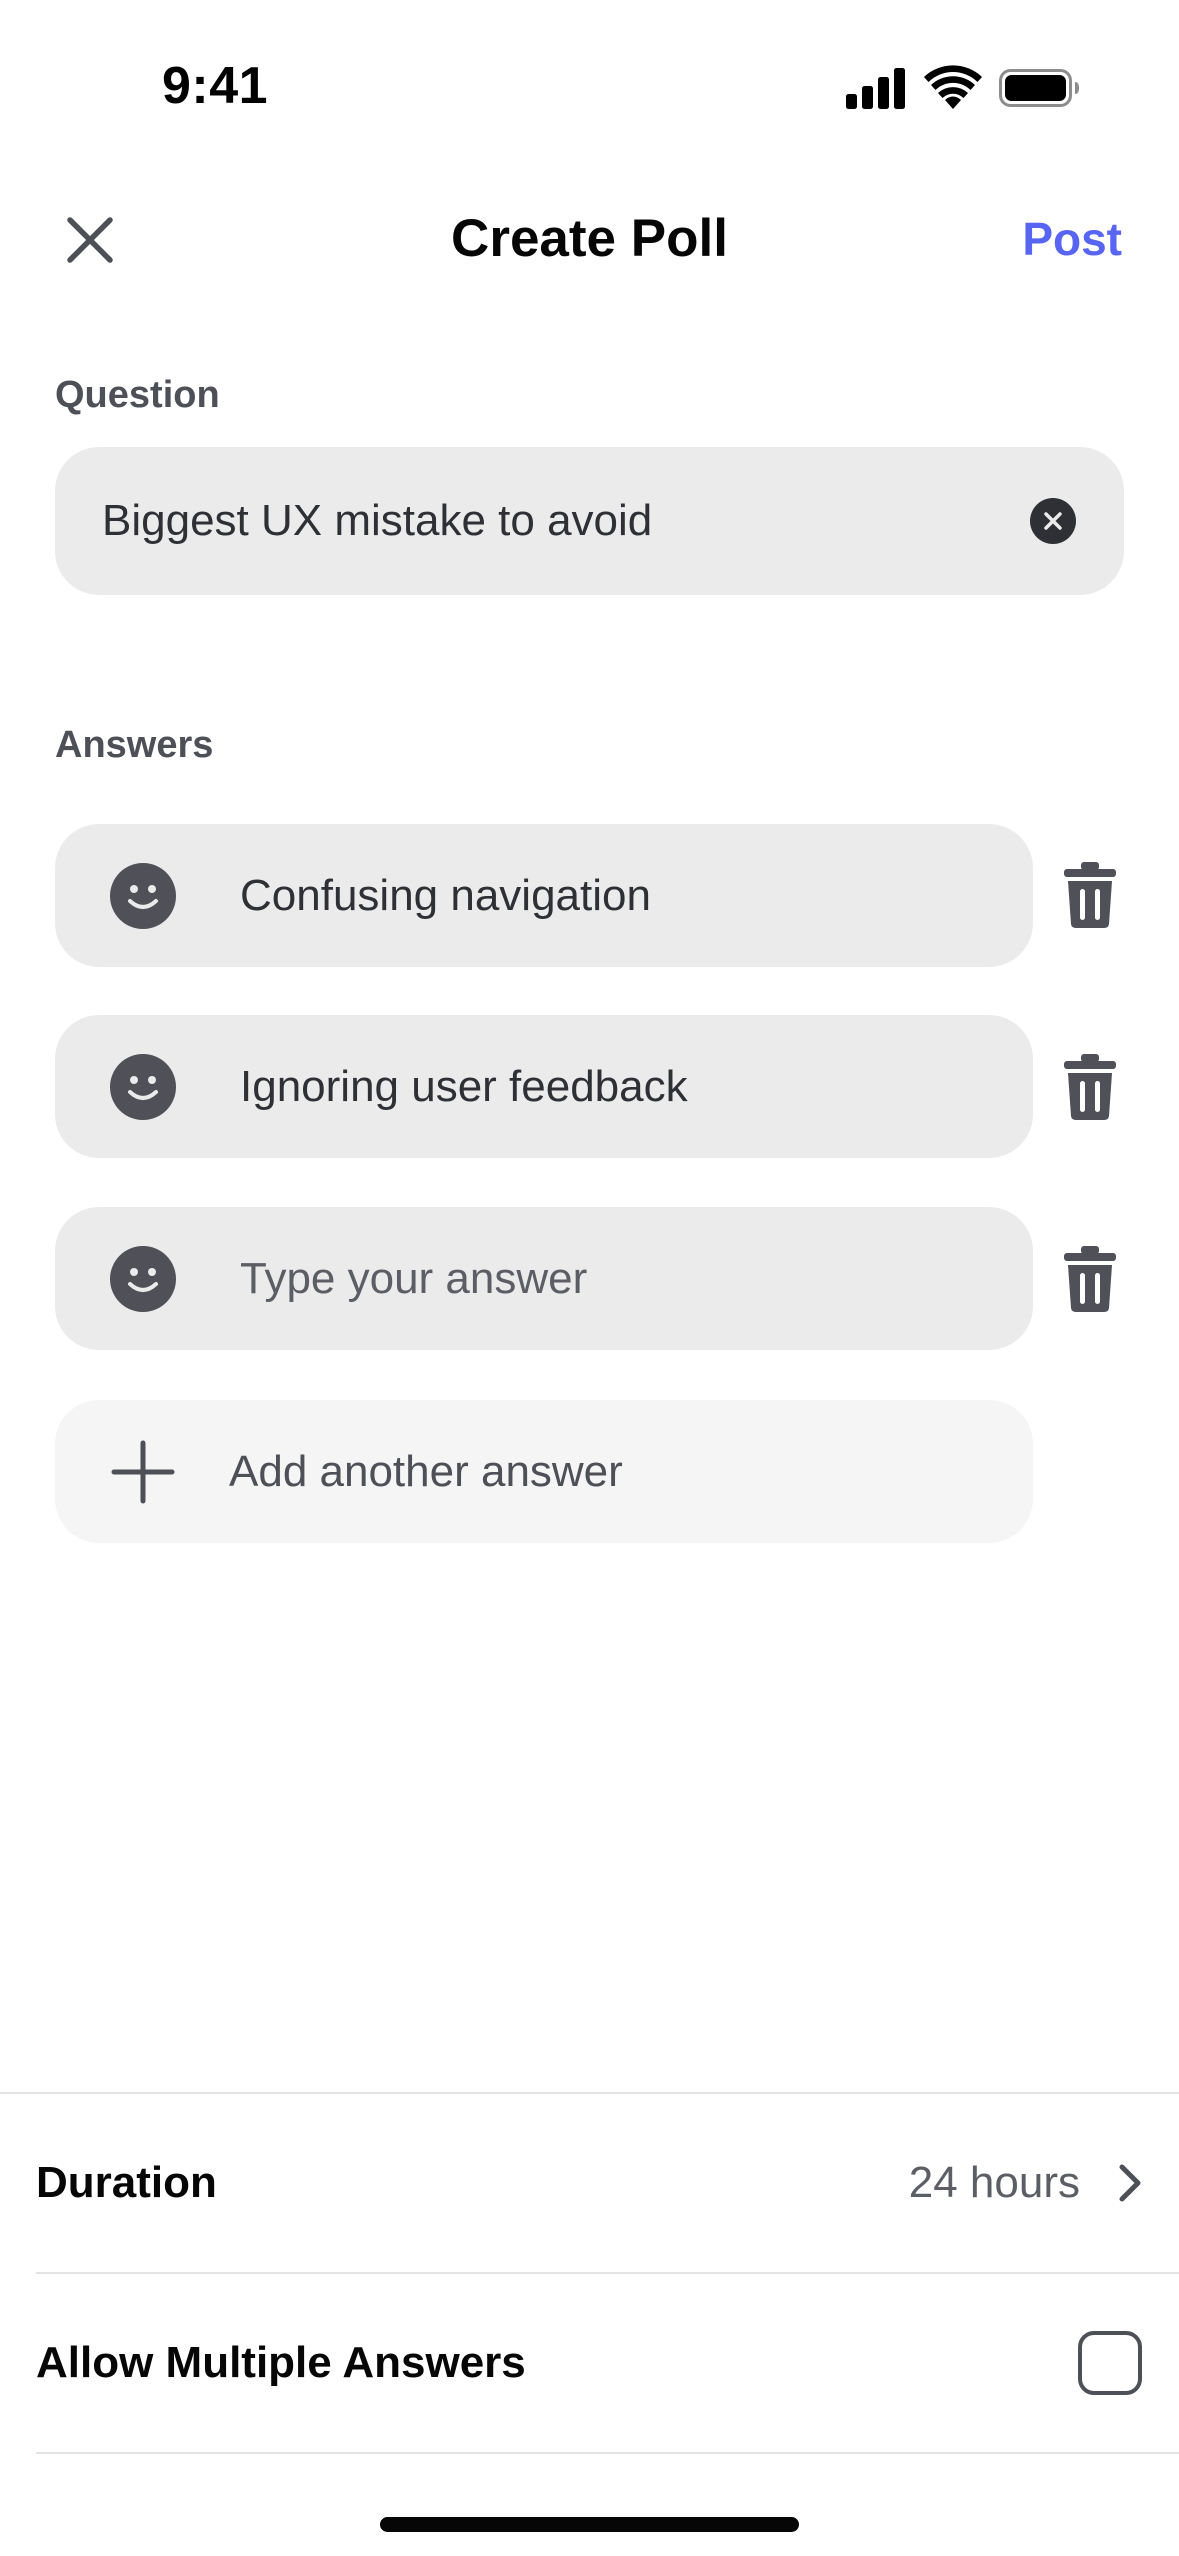 This screenshot has height=2556, width=1179. I want to click on clear-question-button, so click(1053, 521).